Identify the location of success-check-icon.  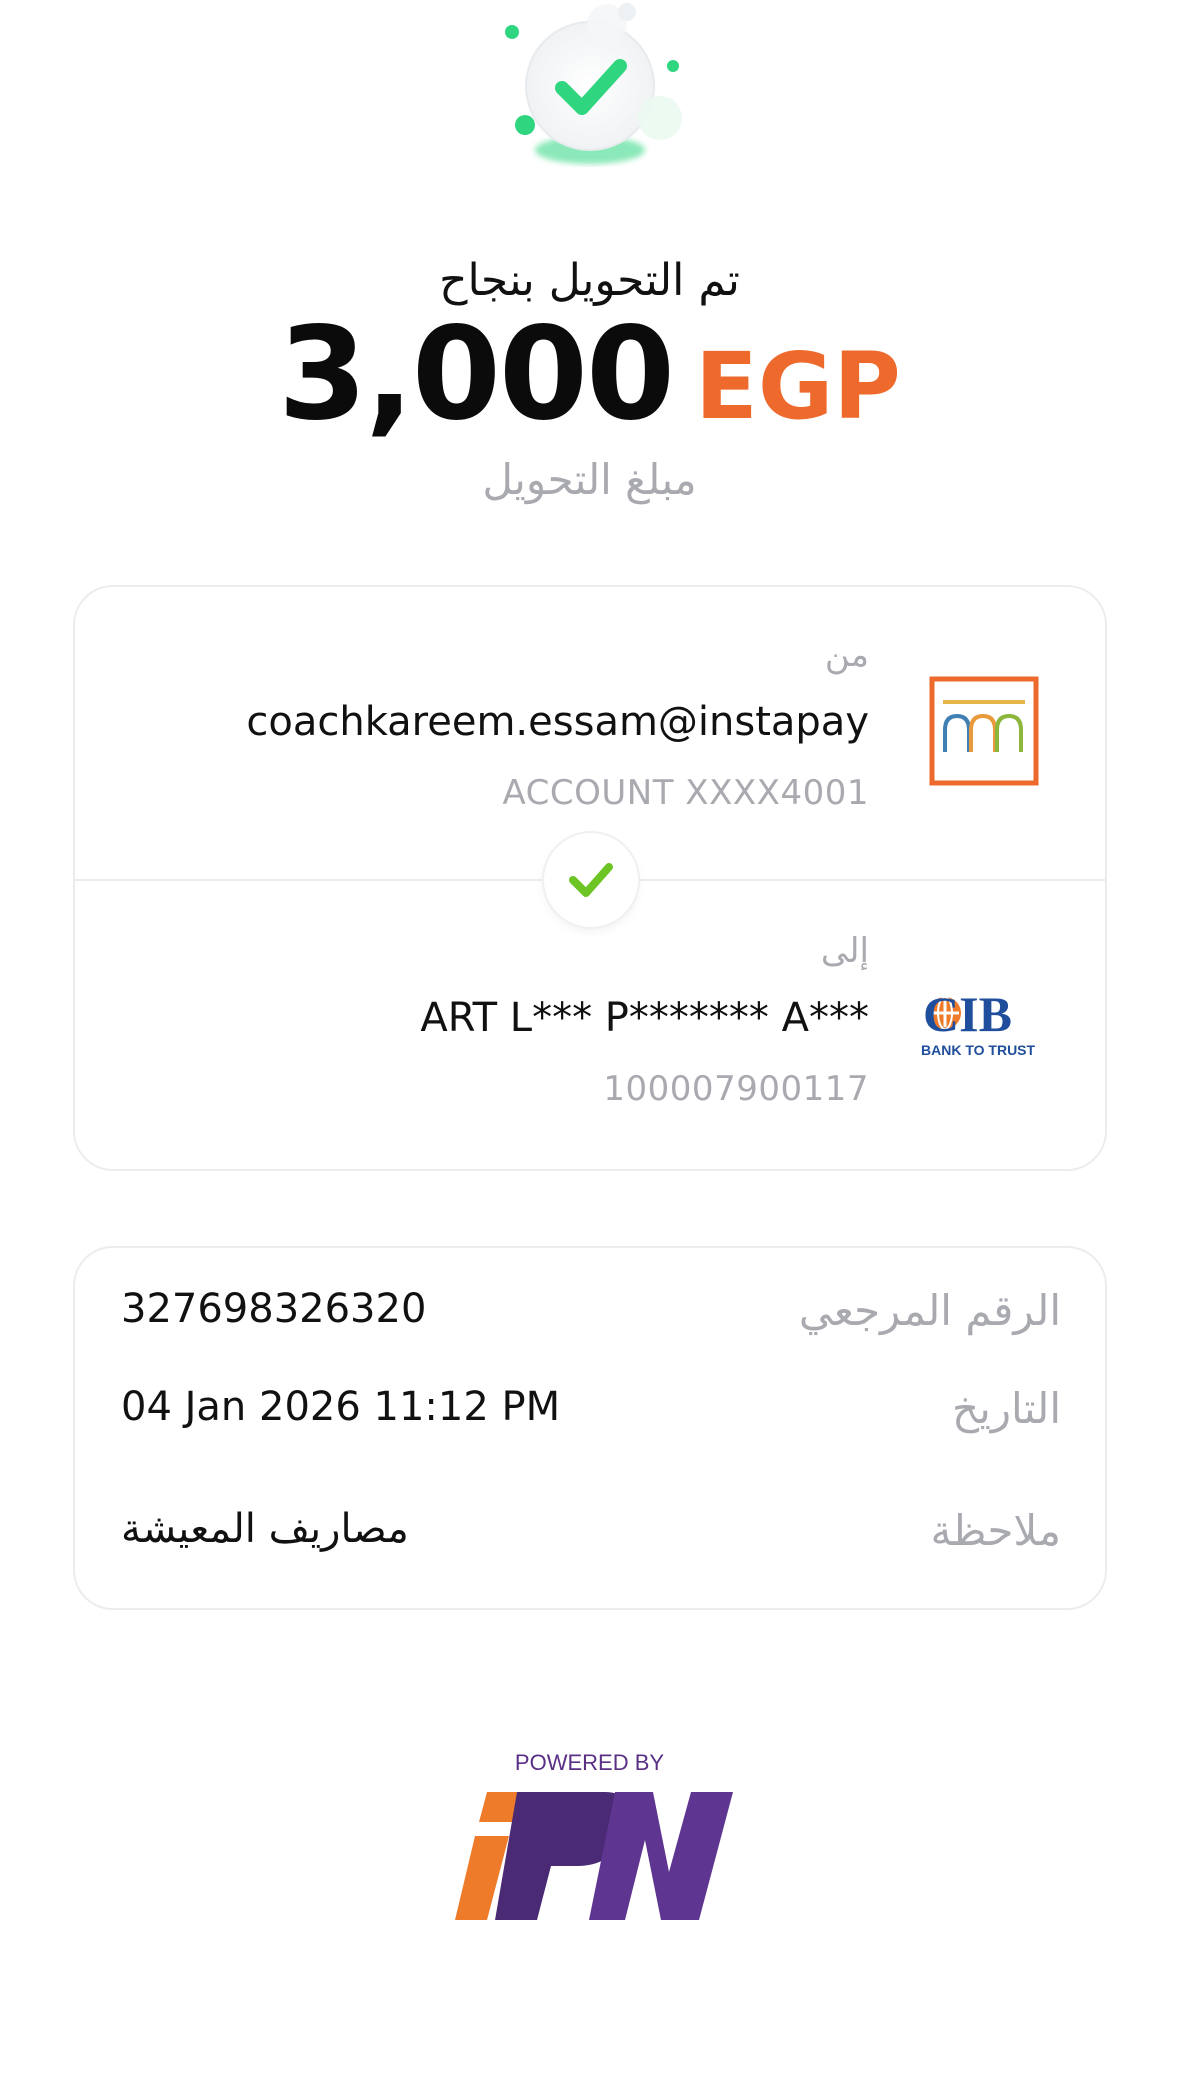
(595, 87).